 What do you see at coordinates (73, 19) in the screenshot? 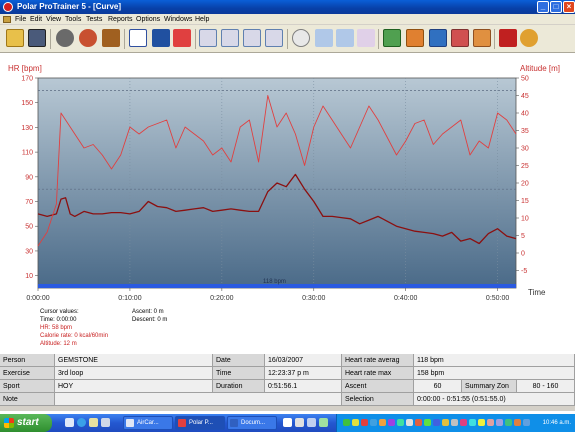
I see `menu-tools: Tools` at bounding box center [73, 19].